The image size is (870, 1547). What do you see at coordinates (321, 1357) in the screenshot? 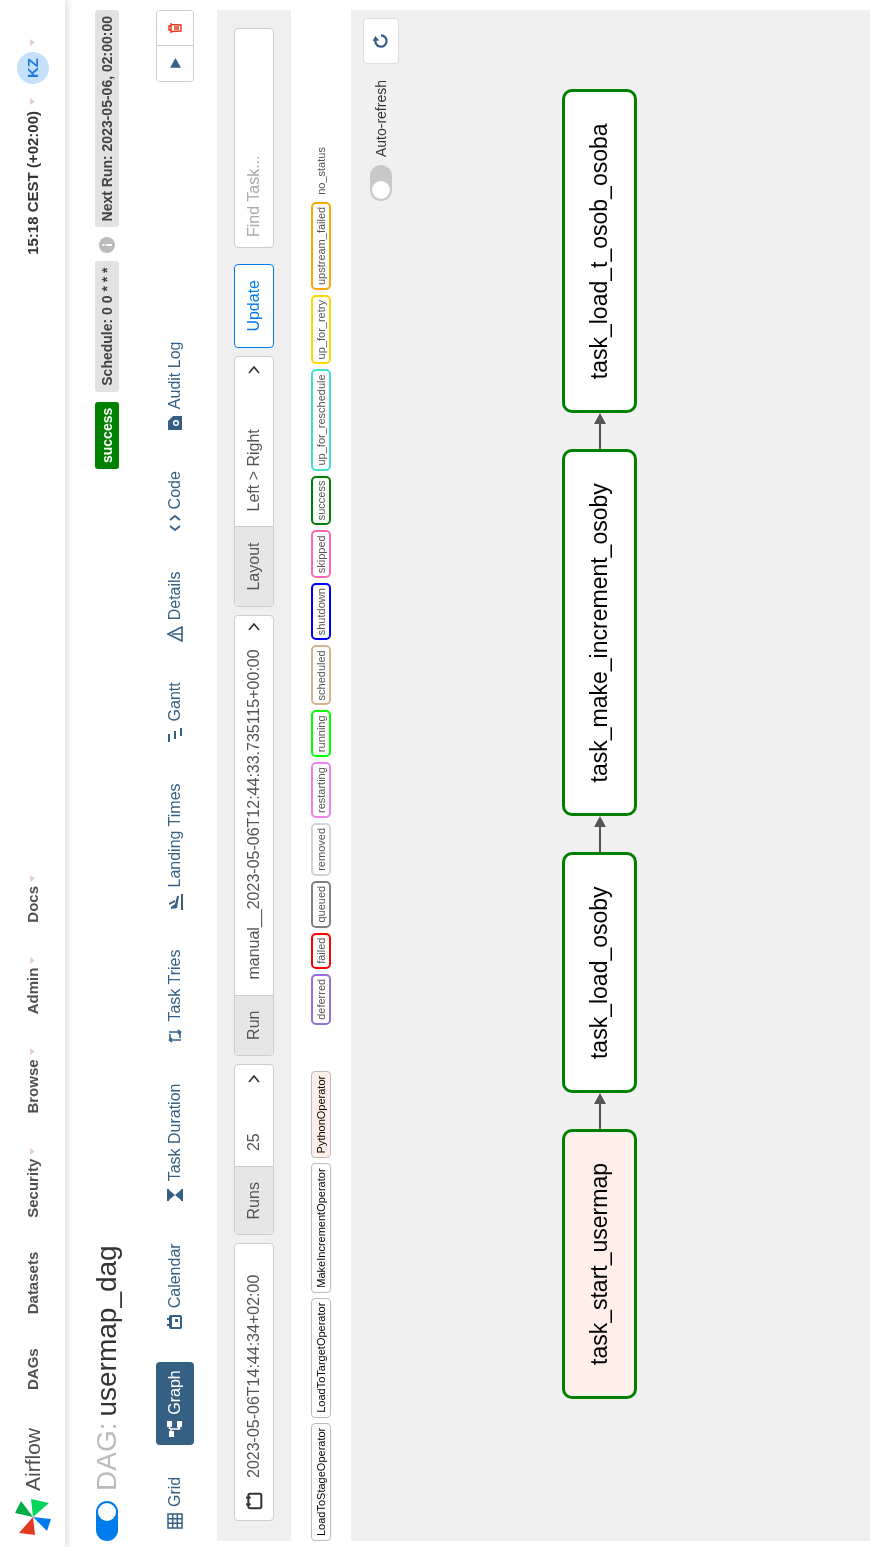
I see `operator-chip: LoadToTargetOperator` at bounding box center [321, 1357].